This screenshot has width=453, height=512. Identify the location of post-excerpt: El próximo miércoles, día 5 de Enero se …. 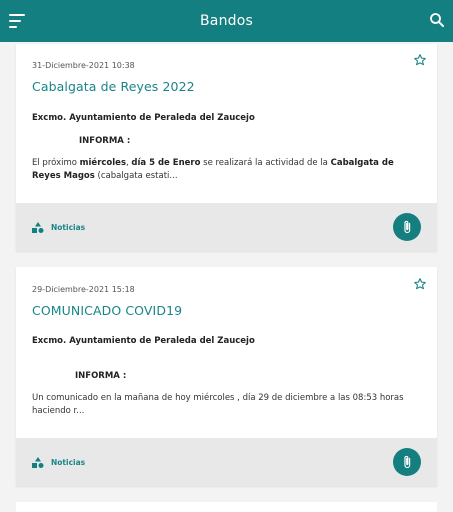
(228, 170).